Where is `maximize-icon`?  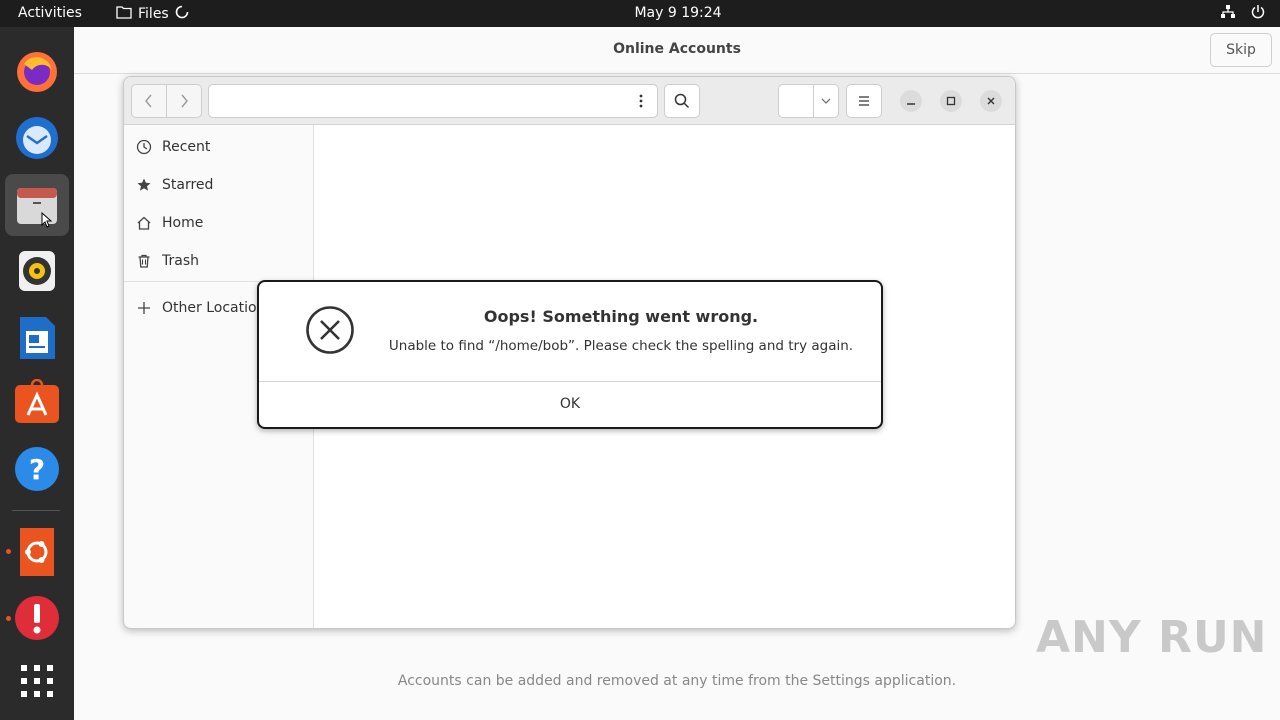
maximize-icon is located at coordinates (951, 101).